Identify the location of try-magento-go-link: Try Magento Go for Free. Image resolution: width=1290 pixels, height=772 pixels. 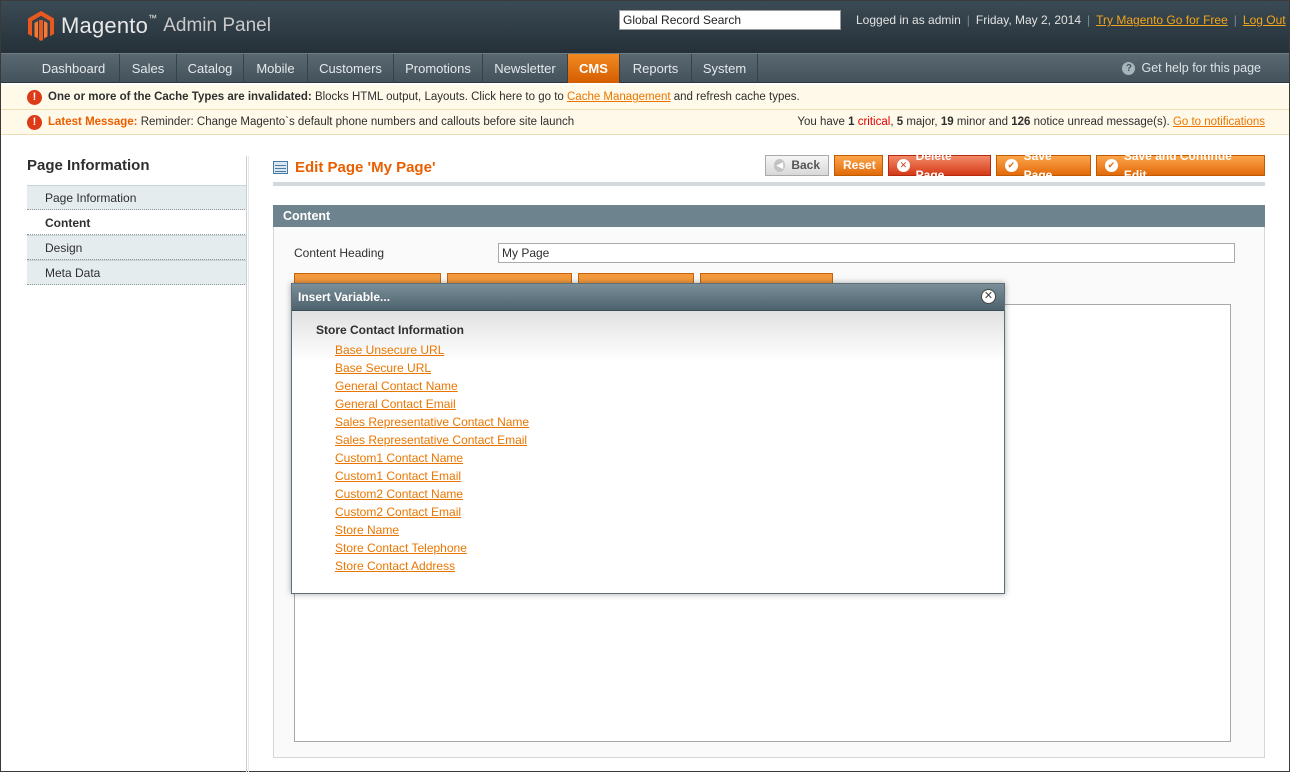
(1162, 20).